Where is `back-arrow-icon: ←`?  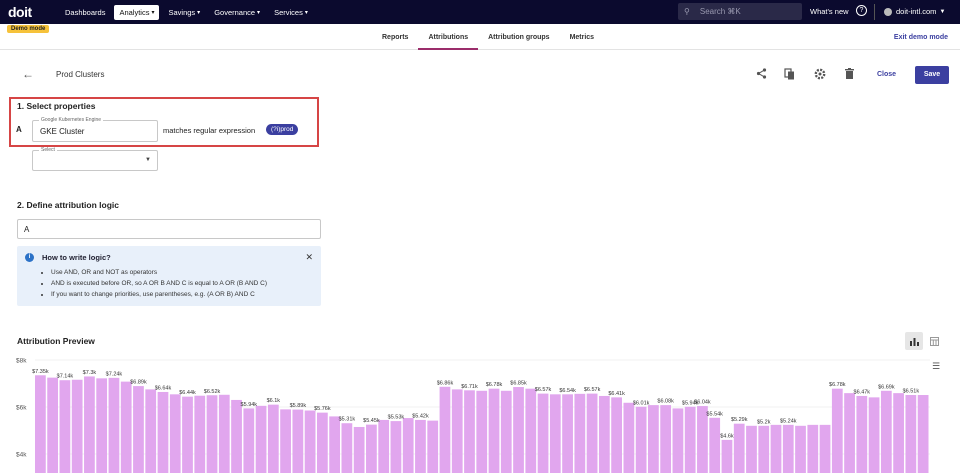
back-arrow-icon: ← is located at coordinates (28, 74).